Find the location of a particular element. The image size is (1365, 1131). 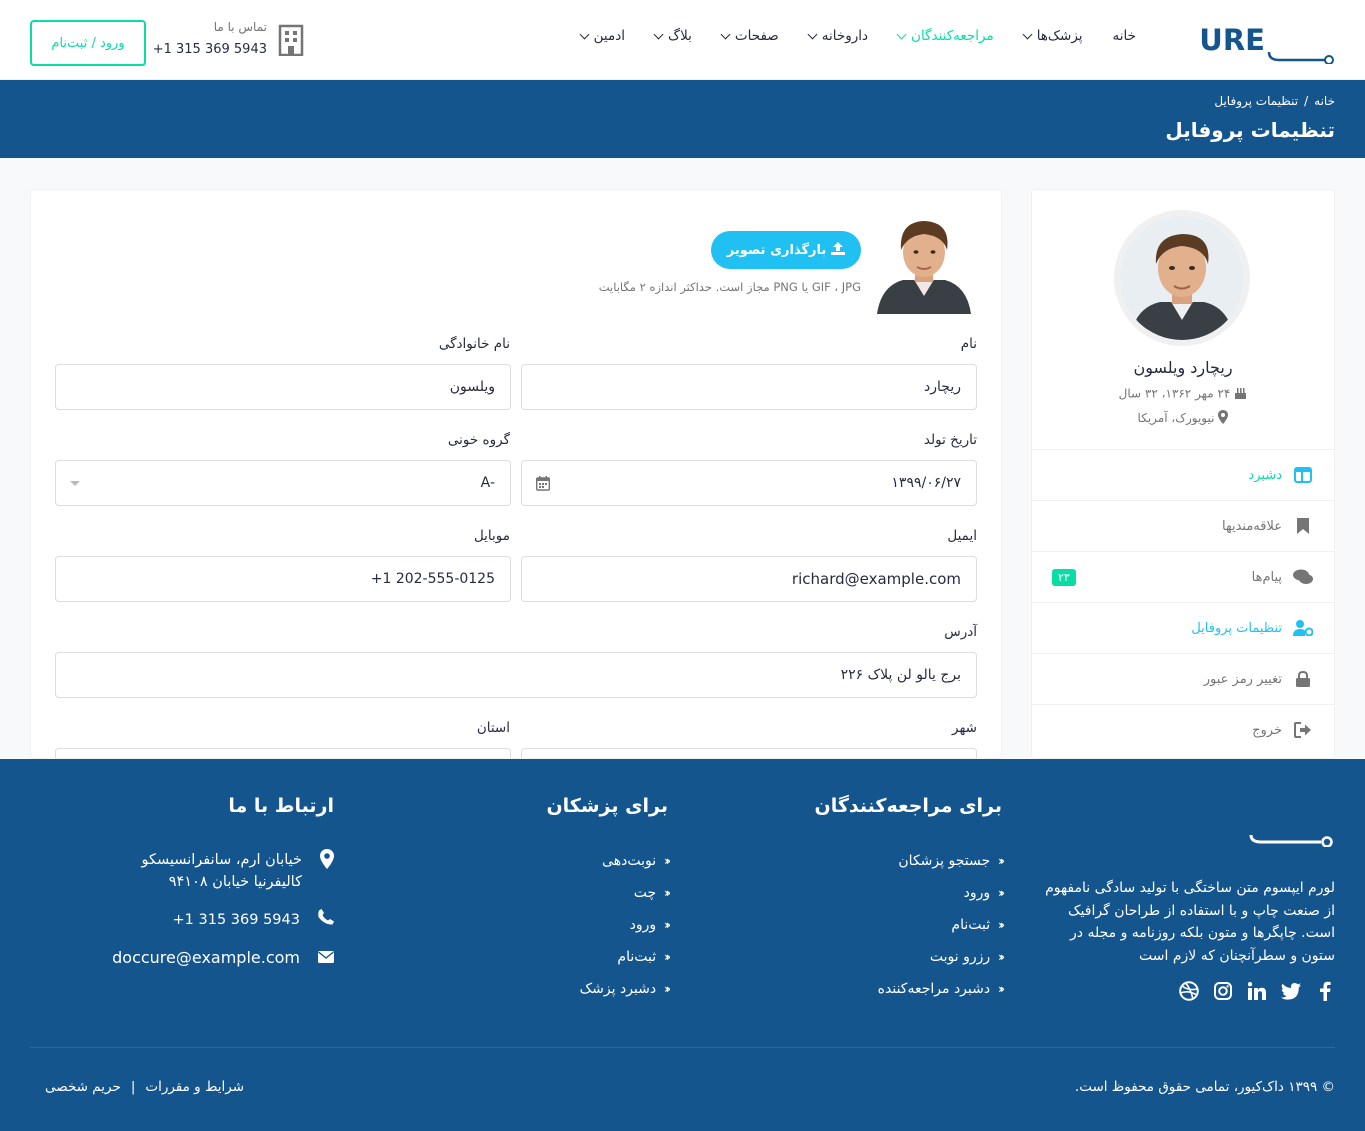

blood-group-select: A- is located at coordinates (283, 483).